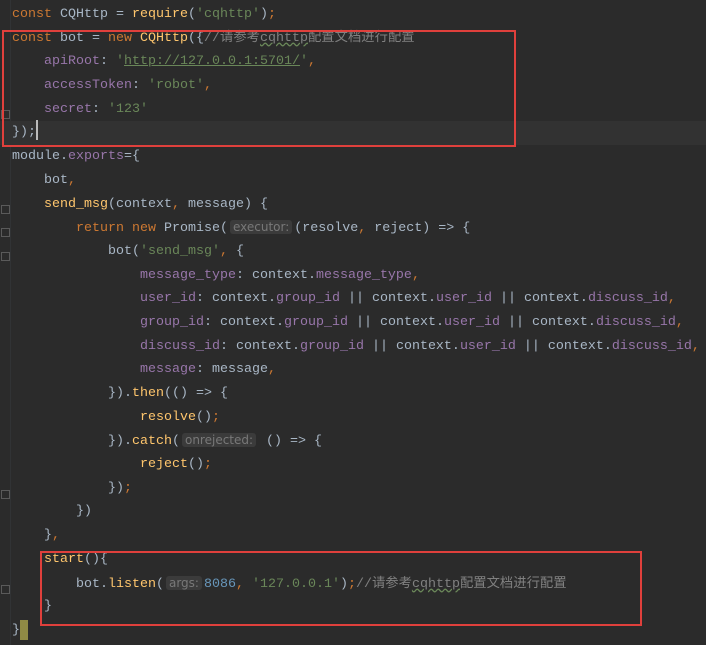 The height and width of the screenshot is (645, 706). I want to click on code-line: send_msg(context, message) {, so click(359, 205).